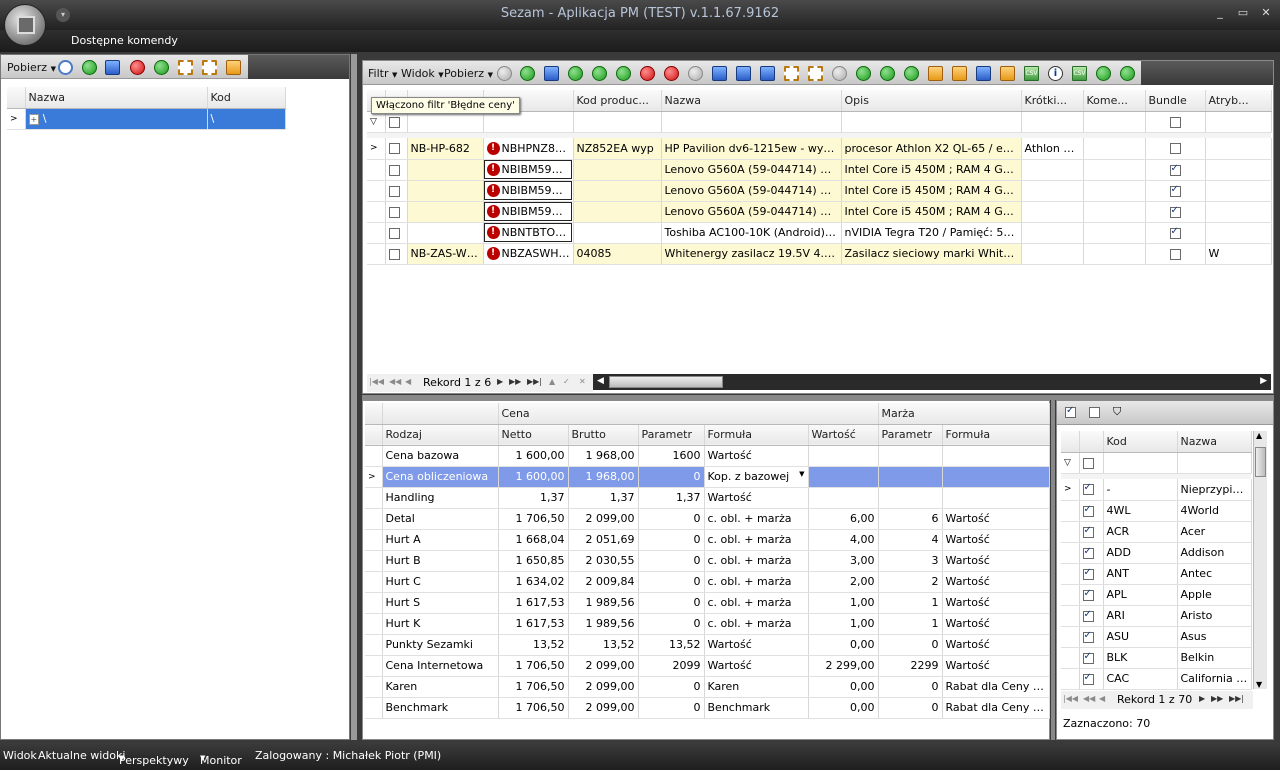 The height and width of the screenshot is (770, 1280). I want to click on next-record-icon: ▶, so click(1202, 698).